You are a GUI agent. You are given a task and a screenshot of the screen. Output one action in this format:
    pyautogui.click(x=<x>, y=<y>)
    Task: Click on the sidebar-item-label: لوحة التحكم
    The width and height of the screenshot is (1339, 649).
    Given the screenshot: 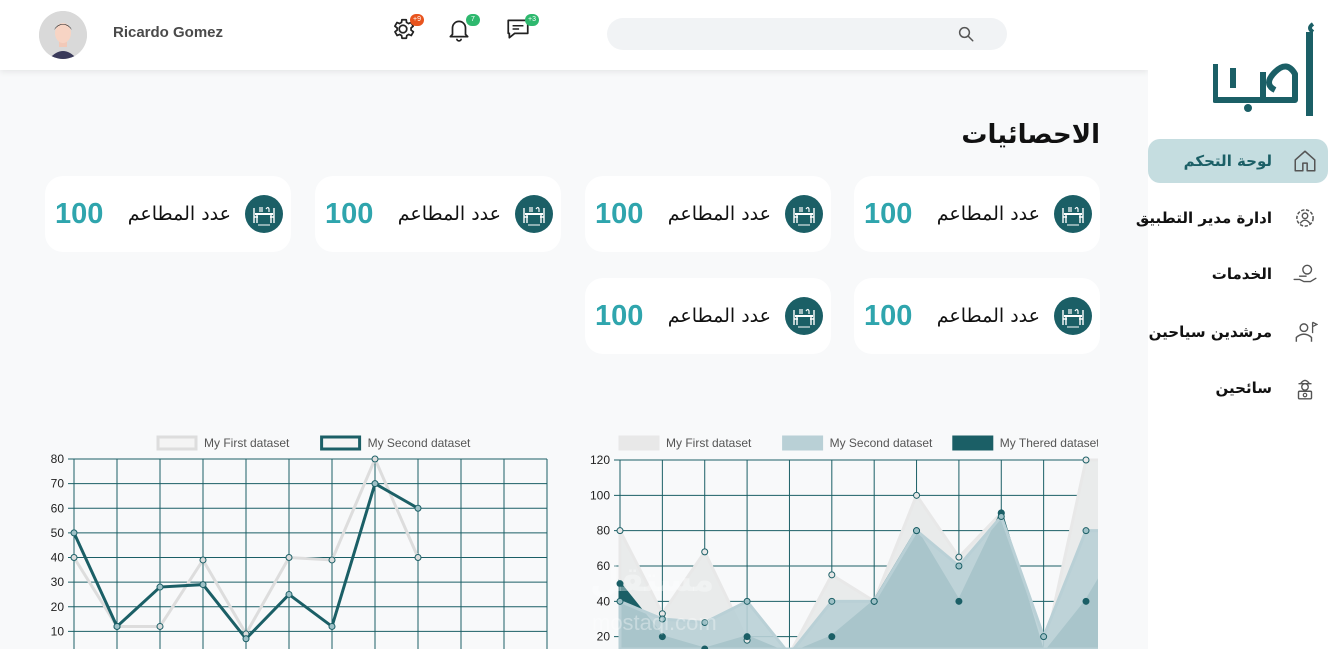 What is the action you would take?
    pyautogui.click(x=1227, y=161)
    